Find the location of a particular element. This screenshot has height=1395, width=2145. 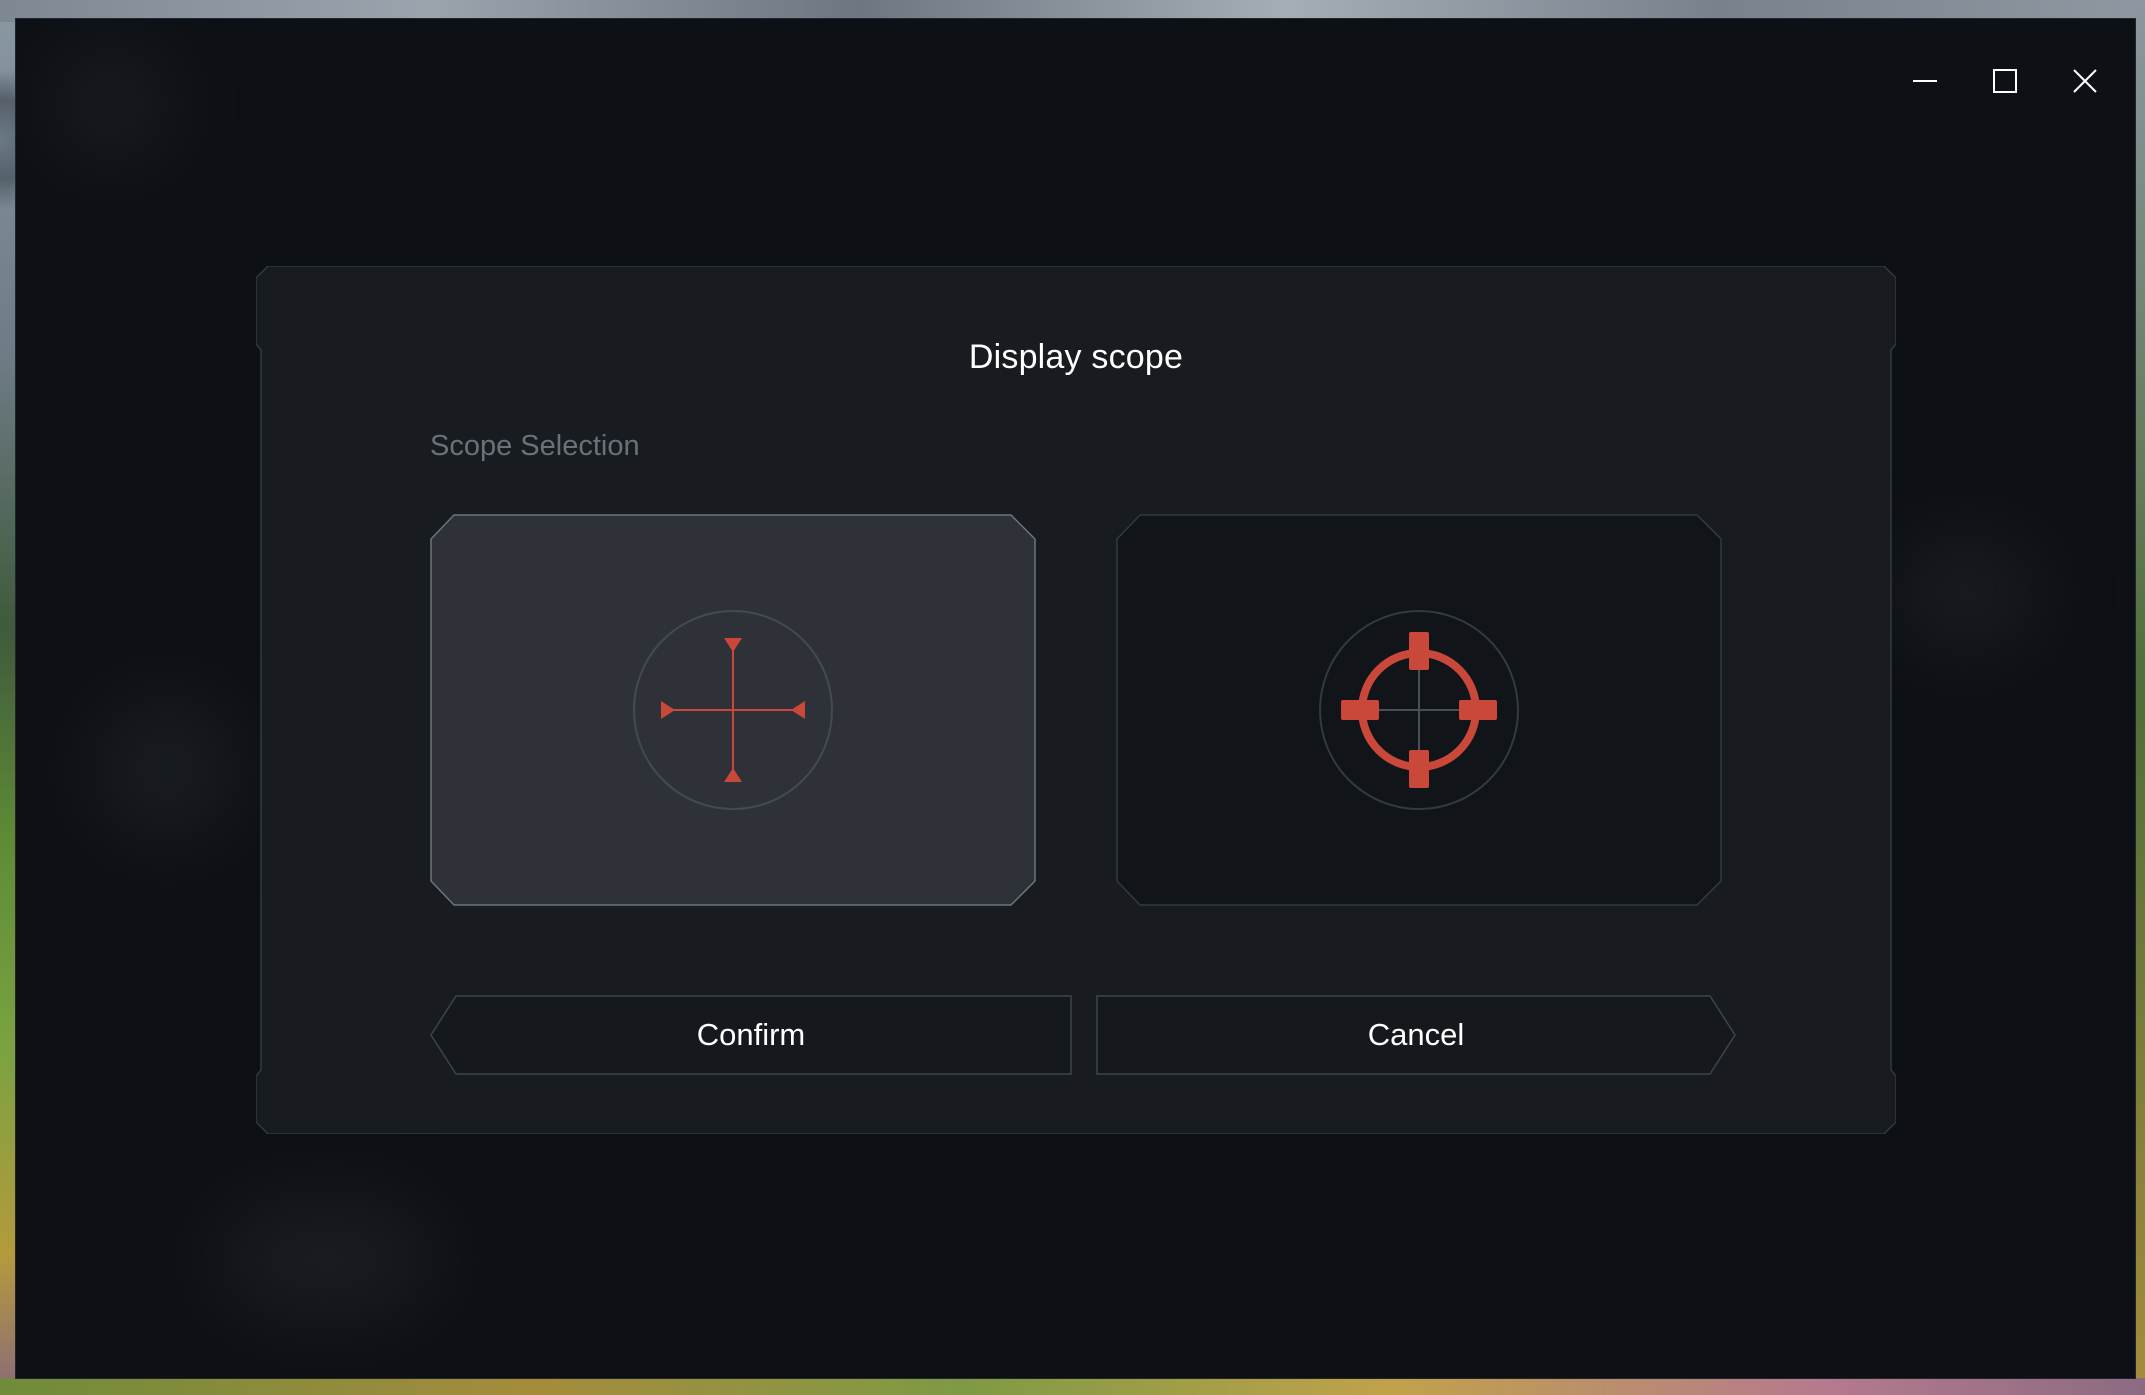

confirm-button: Confirm is located at coordinates (751, 1035).